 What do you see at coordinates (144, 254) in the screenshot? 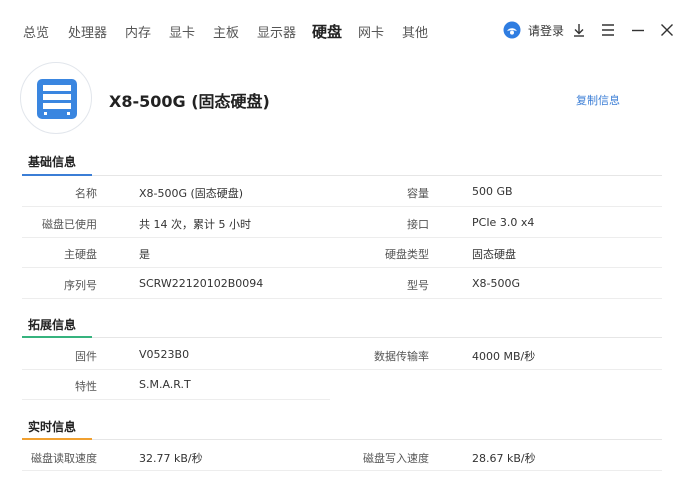
I see `field-value: 是` at bounding box center [144, 254].